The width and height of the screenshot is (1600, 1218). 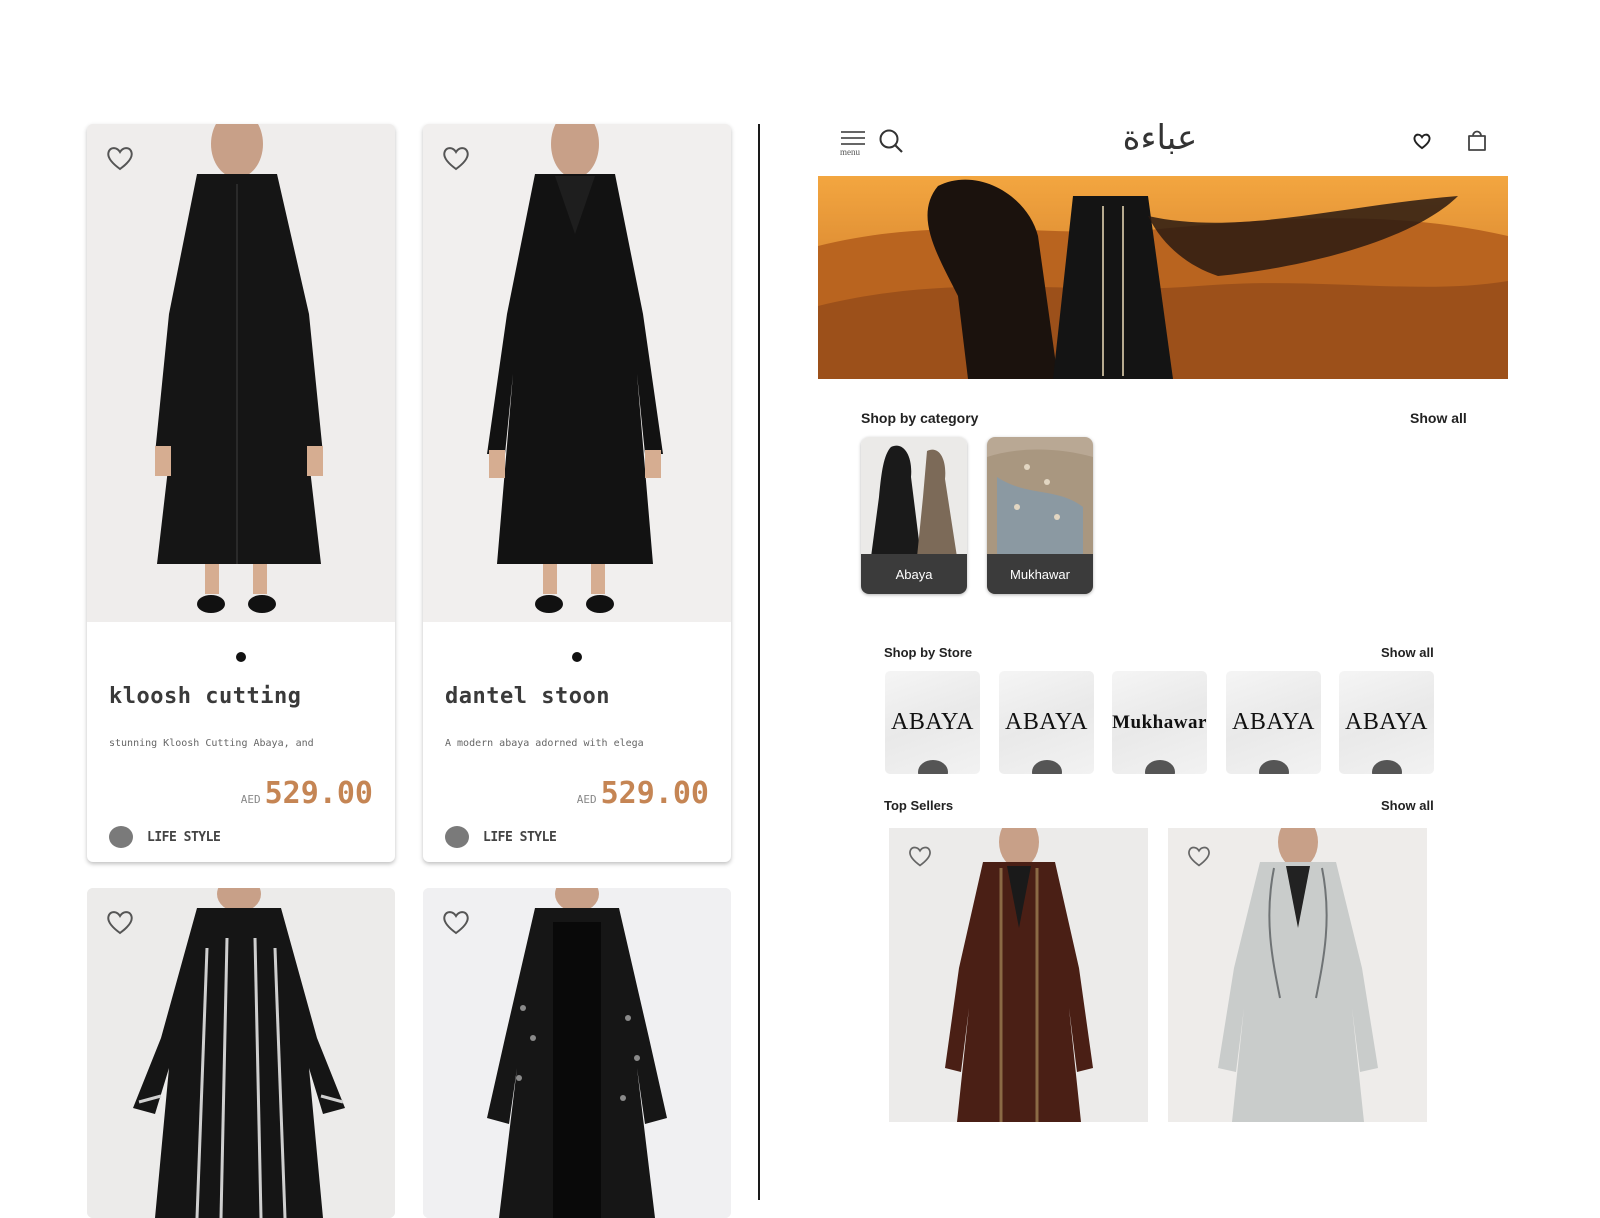 What do you see at coordinates (1438, 418) in the screenshot?
I see `show-all-categories: Show all` at bounding box center [1438, 418].